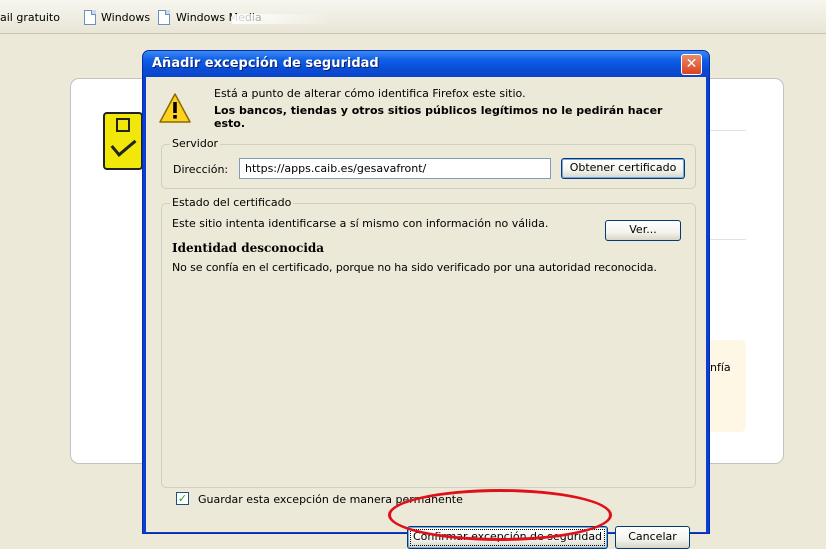 This screenshot has width=826, height=549. I want to click on server-group: Servidor Dirección: Obtener certificado, so click(428, 163).